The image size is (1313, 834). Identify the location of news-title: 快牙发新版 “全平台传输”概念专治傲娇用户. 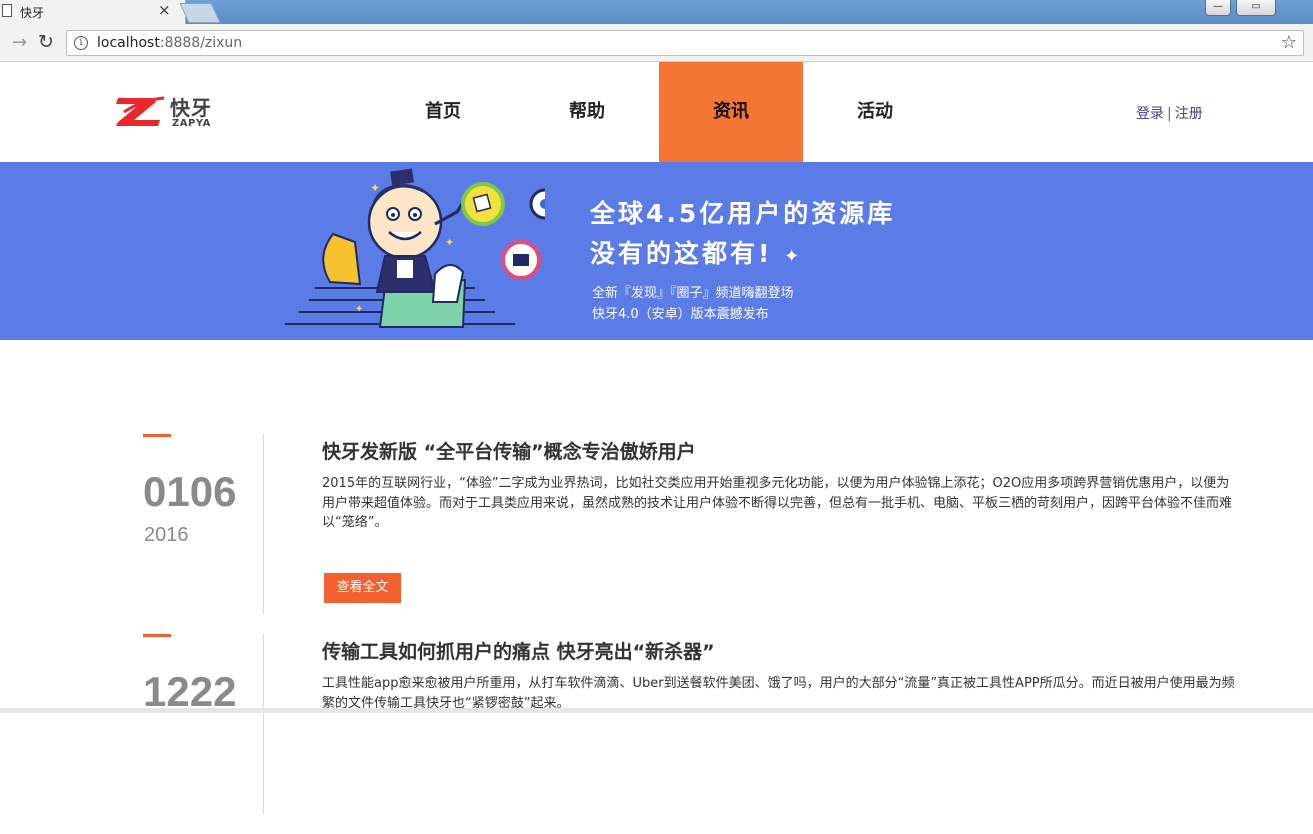
(509, 450).